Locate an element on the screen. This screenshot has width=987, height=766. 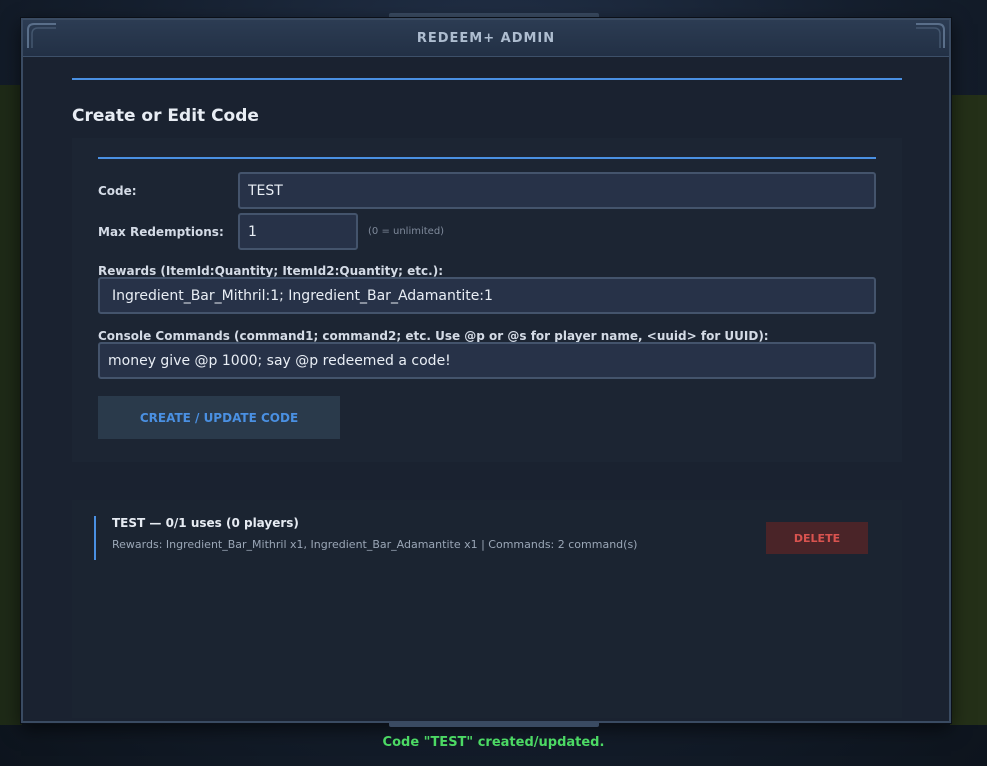
code-item-title: TEST — 0/1 uses (0 players) is located at coordinates (205, 523).